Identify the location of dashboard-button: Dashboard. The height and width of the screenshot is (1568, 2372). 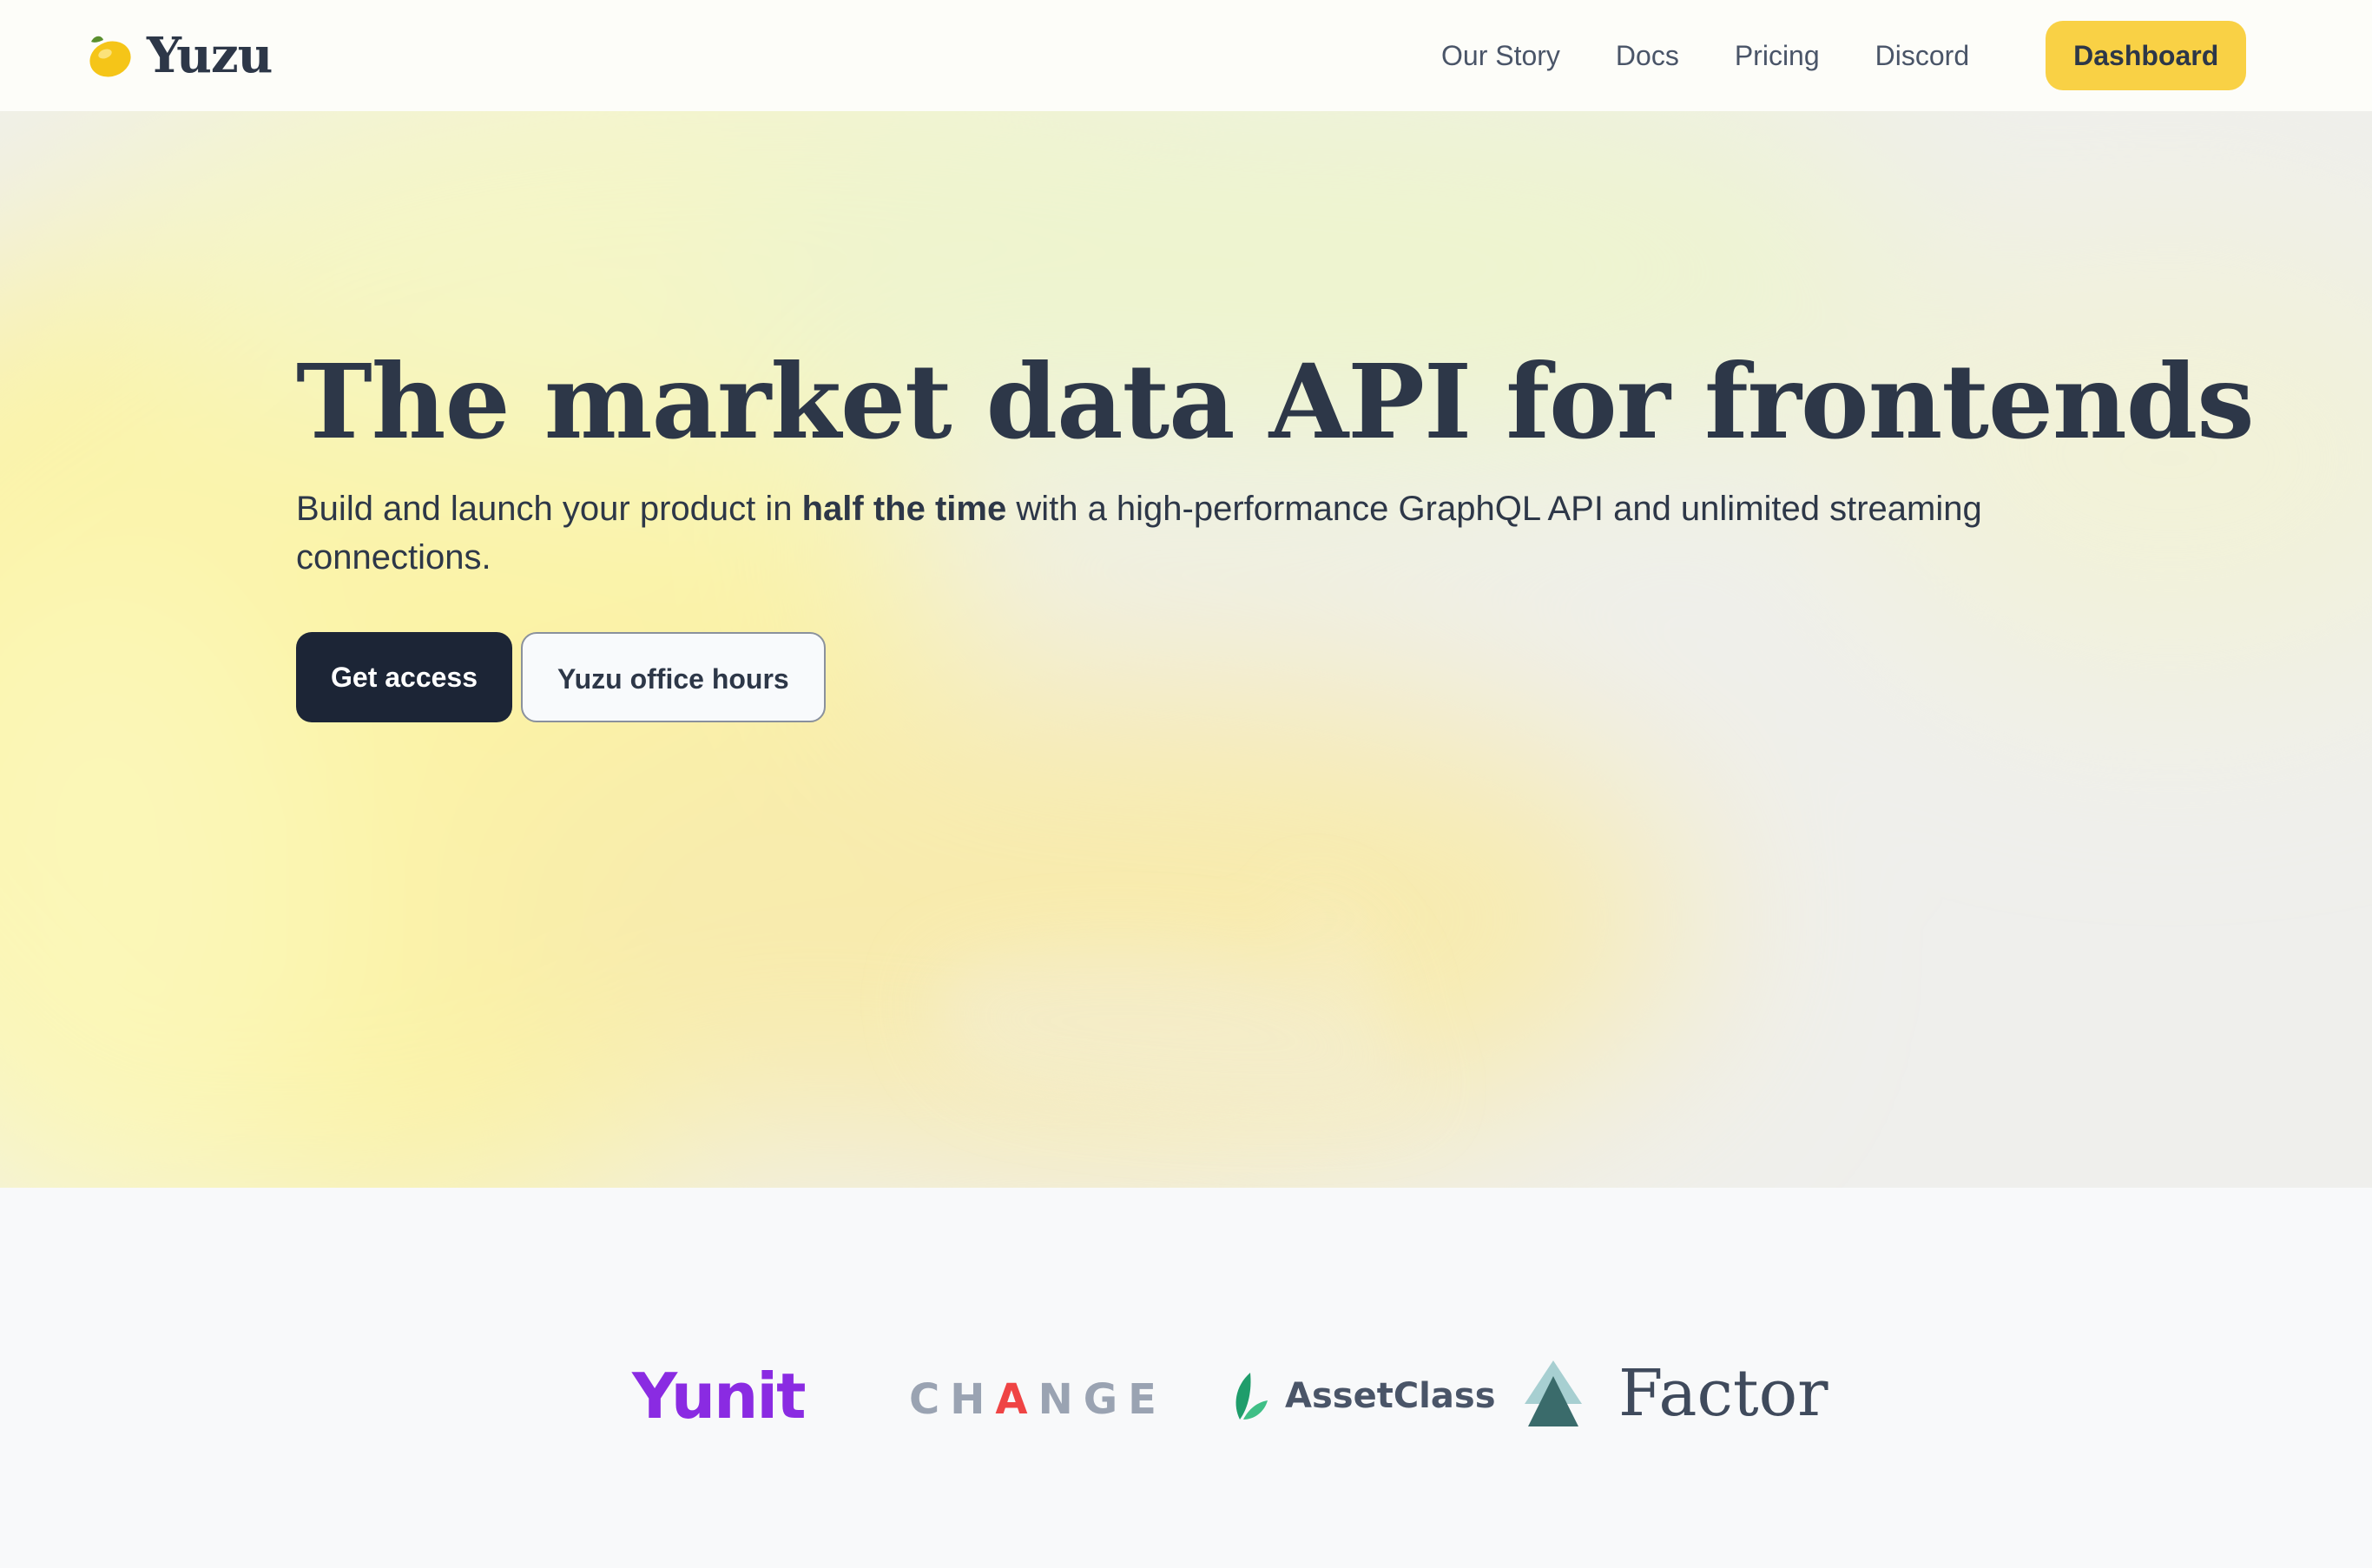
(2146, 55).